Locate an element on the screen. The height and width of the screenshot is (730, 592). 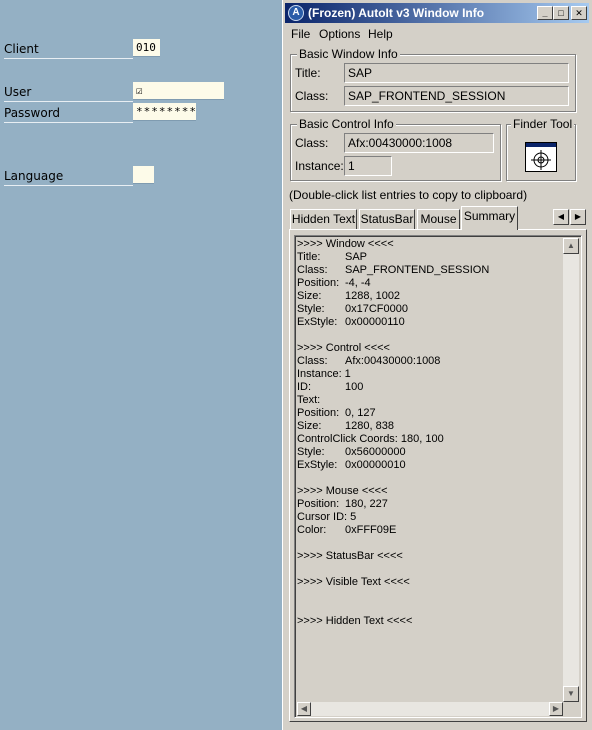
language-field is located at coordinates (143, 175).